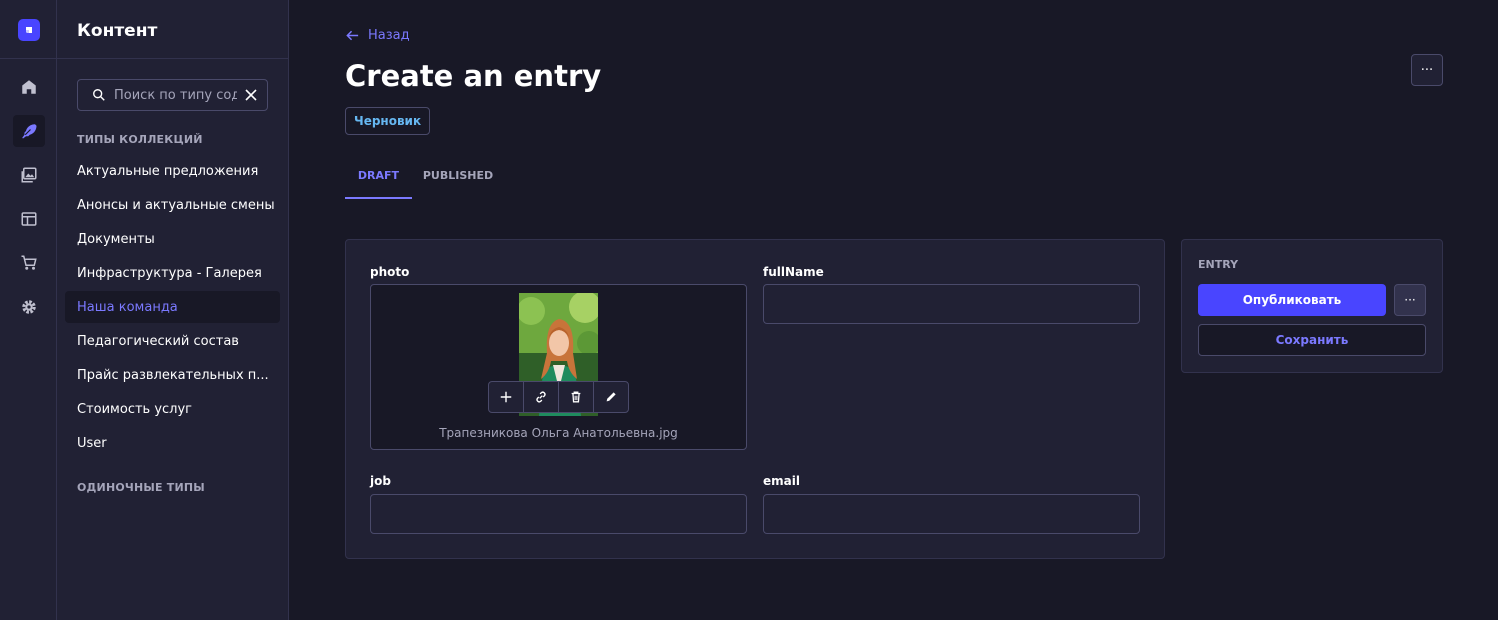 The width and height of the screenshot is (1498, 620). What do you see at coordinates (781, 481) in the screenshot?
I see `email-label: email` at bounding box center [781, 481].